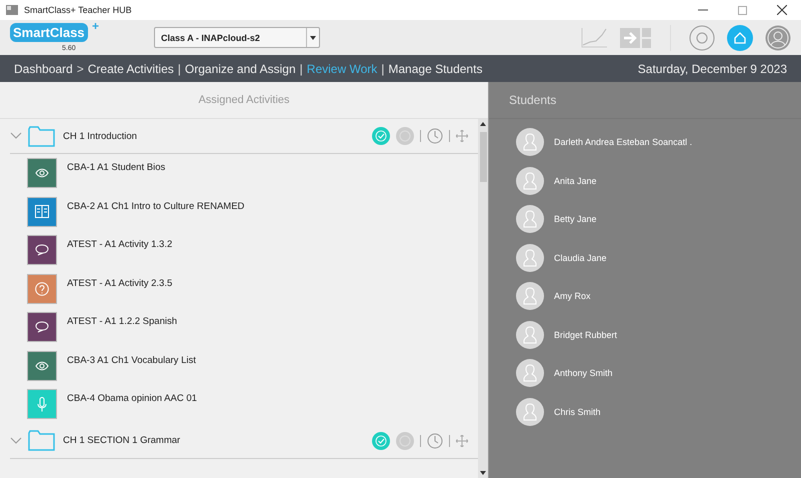  I want to click on student-name: Claudia Jane, so click(580, 257).